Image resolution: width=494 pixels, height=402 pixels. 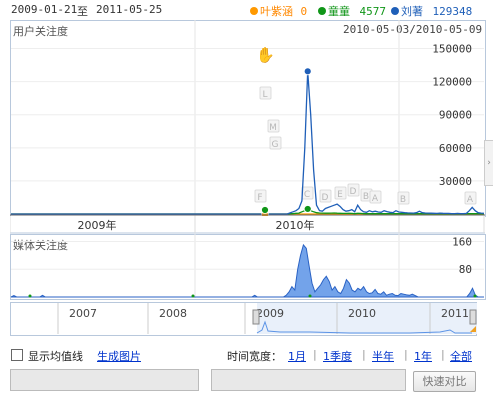 I want to click on overview-year-label: 2007, so click(x=83, y=313).